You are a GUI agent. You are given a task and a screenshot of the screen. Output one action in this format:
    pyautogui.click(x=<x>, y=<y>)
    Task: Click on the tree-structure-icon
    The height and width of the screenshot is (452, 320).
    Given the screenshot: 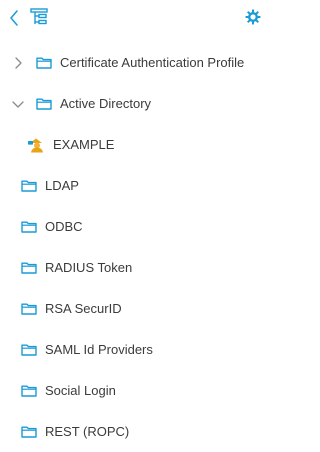 What is the action you would take?
    pyautogui.click(x=39, y=17)
    